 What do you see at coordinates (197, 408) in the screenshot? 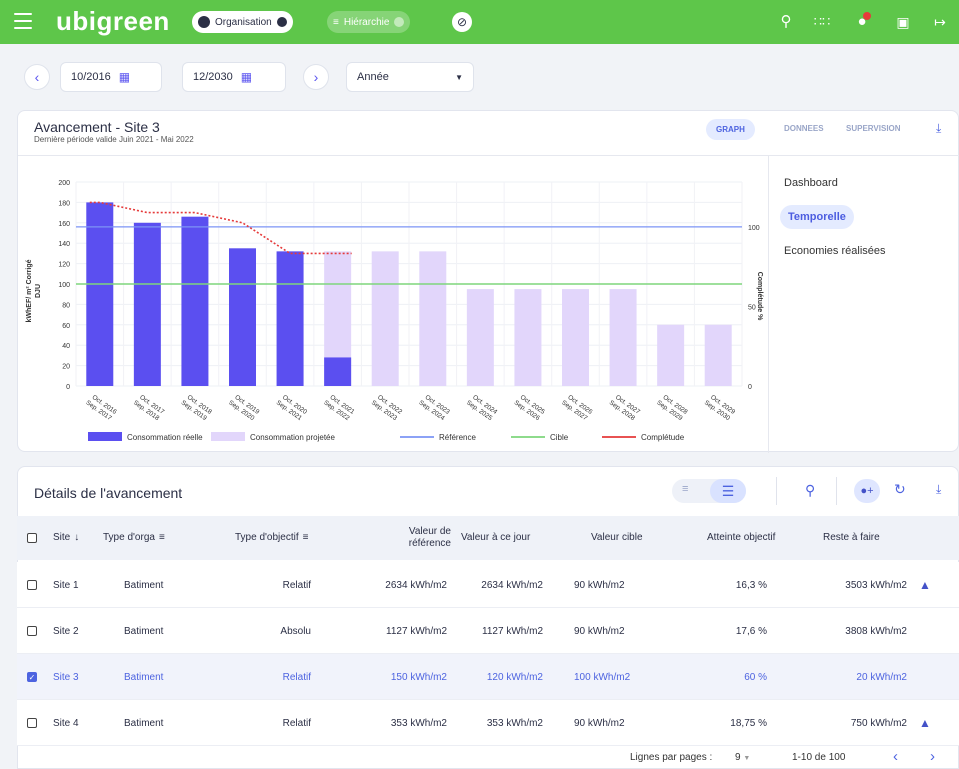
I see `x-tick-label: Oct. 2018Sep. 2019` at bounding box center [197, 408].